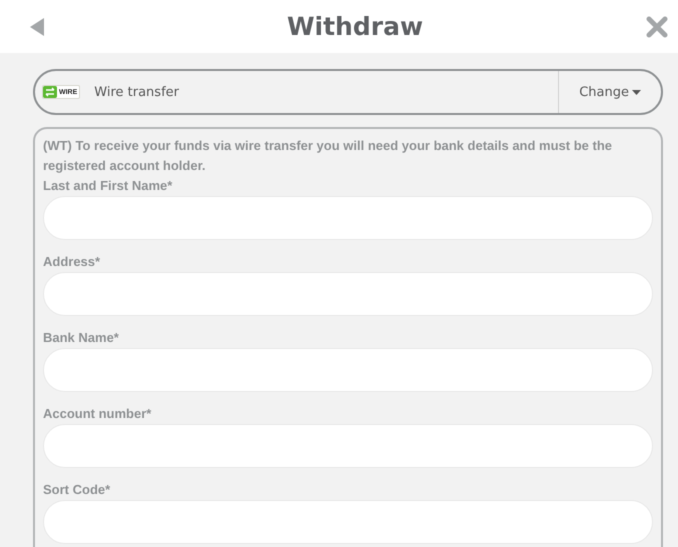 The height and width of the screenshot is (547, 678). What do you see at coordinates (355, 26) in the screenshot?
I see `window-title: Withdraw` at bounding box center [355, 26].